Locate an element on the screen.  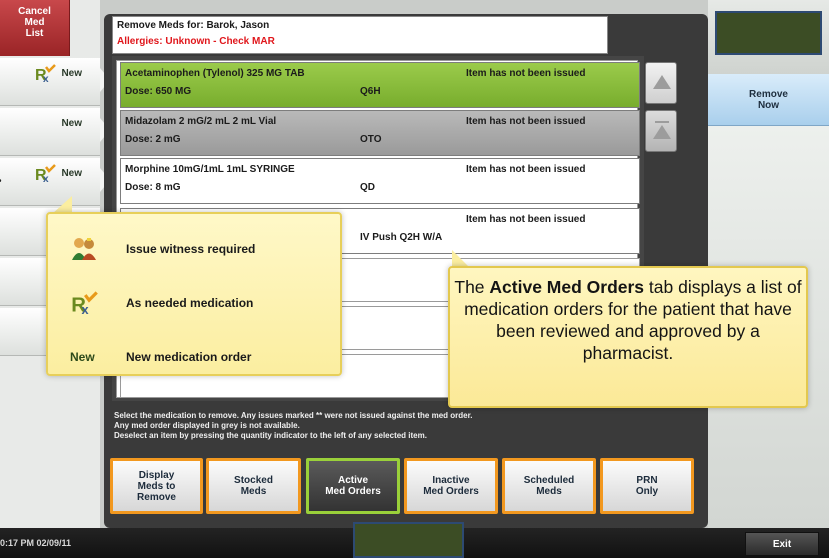
drug-name: Acetaminophen (Tylenol) 325 MG TAB is located at coordinates (215, 73).